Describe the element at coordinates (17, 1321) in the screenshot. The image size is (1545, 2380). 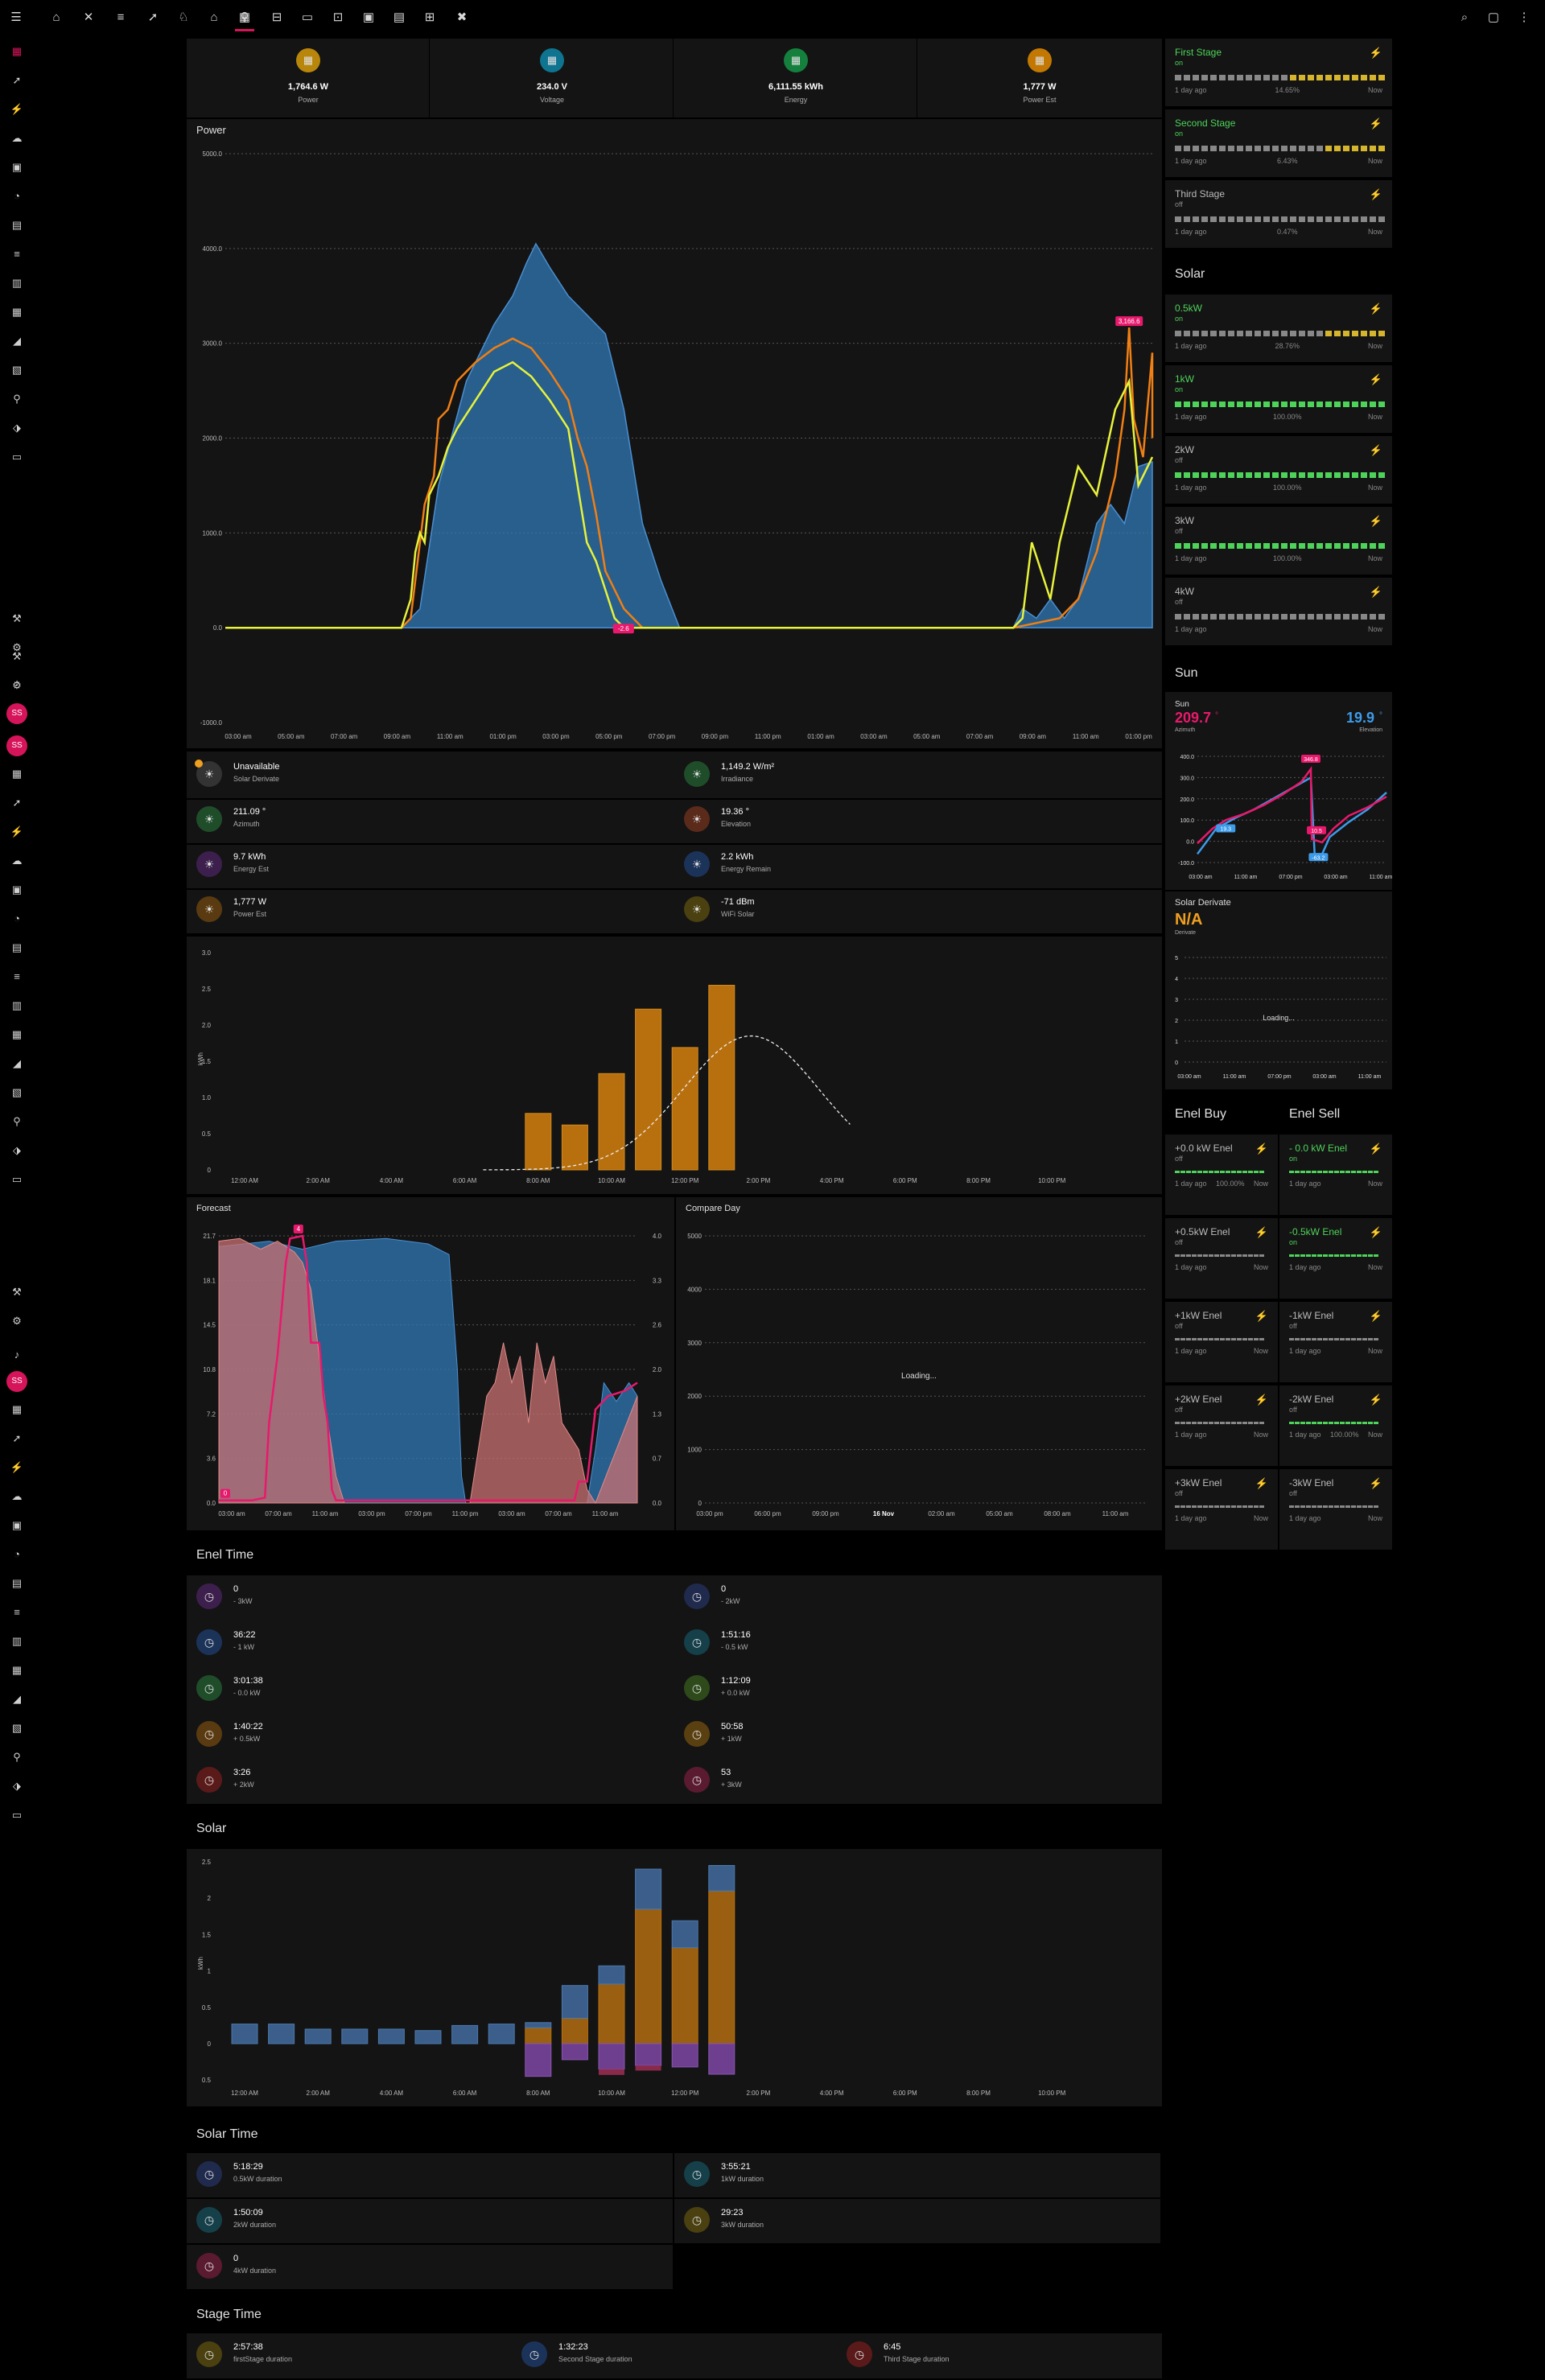
I see `gear-icon: ⚙` at that location.